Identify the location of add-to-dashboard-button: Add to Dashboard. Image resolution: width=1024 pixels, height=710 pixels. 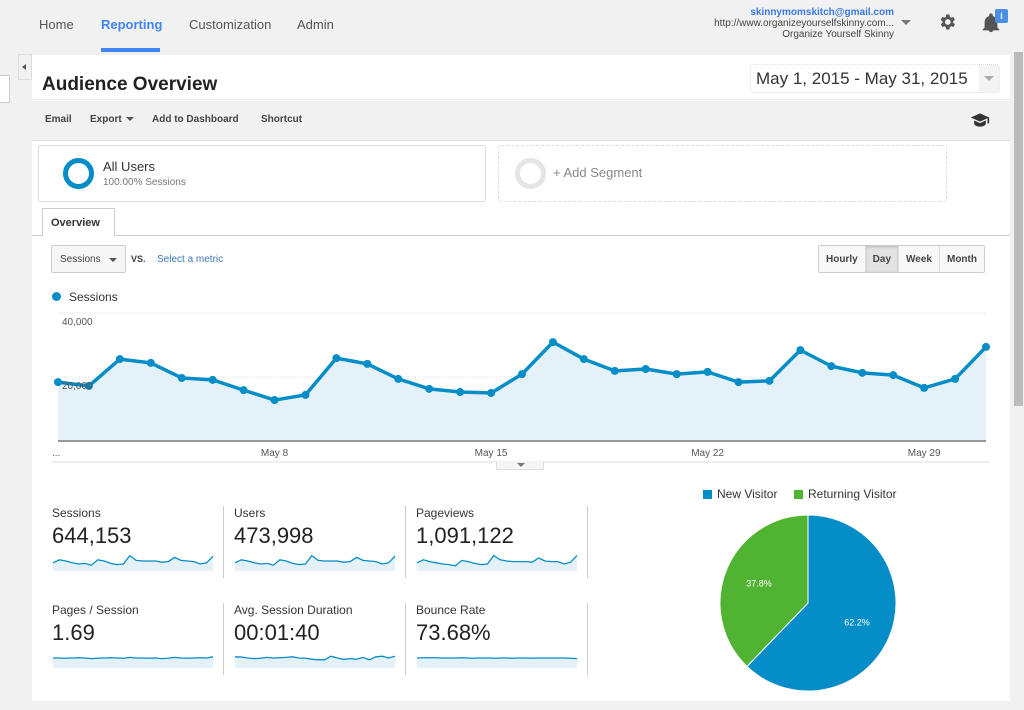
(195, 119).